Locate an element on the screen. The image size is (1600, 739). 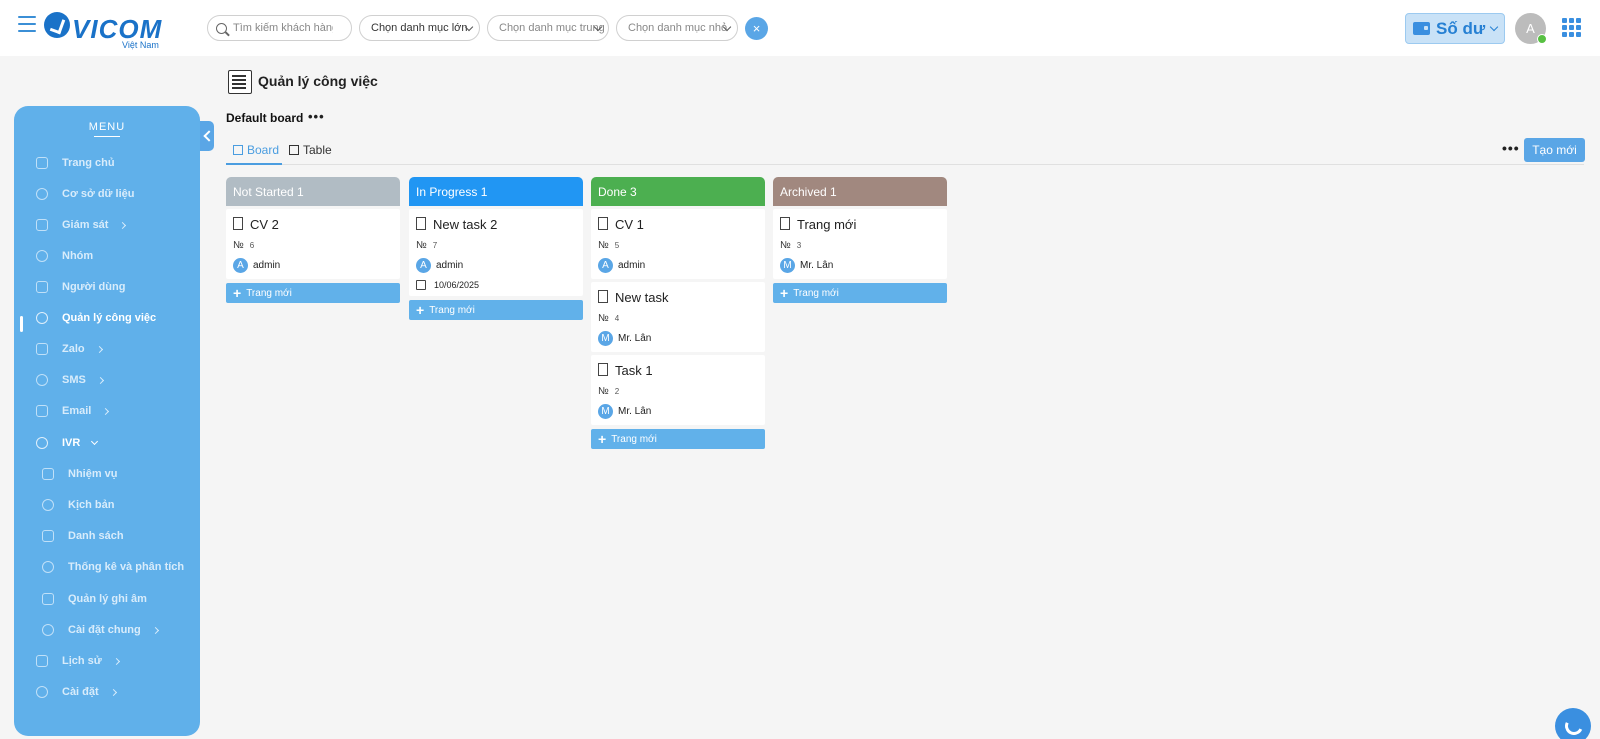
column-header: Not Started 1 is located at coordinates (313, 191).